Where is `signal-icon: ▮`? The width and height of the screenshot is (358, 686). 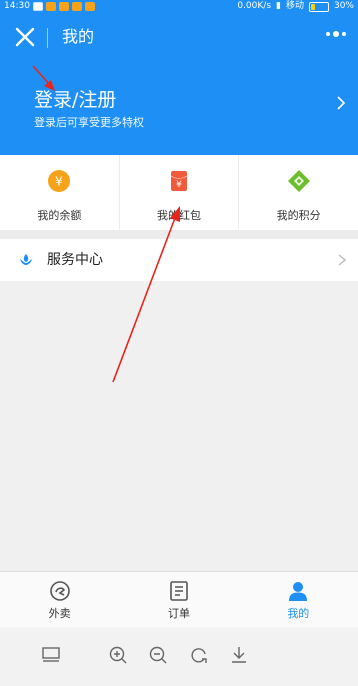 signal-icon: ▮ is located at coordinates (278, 6).